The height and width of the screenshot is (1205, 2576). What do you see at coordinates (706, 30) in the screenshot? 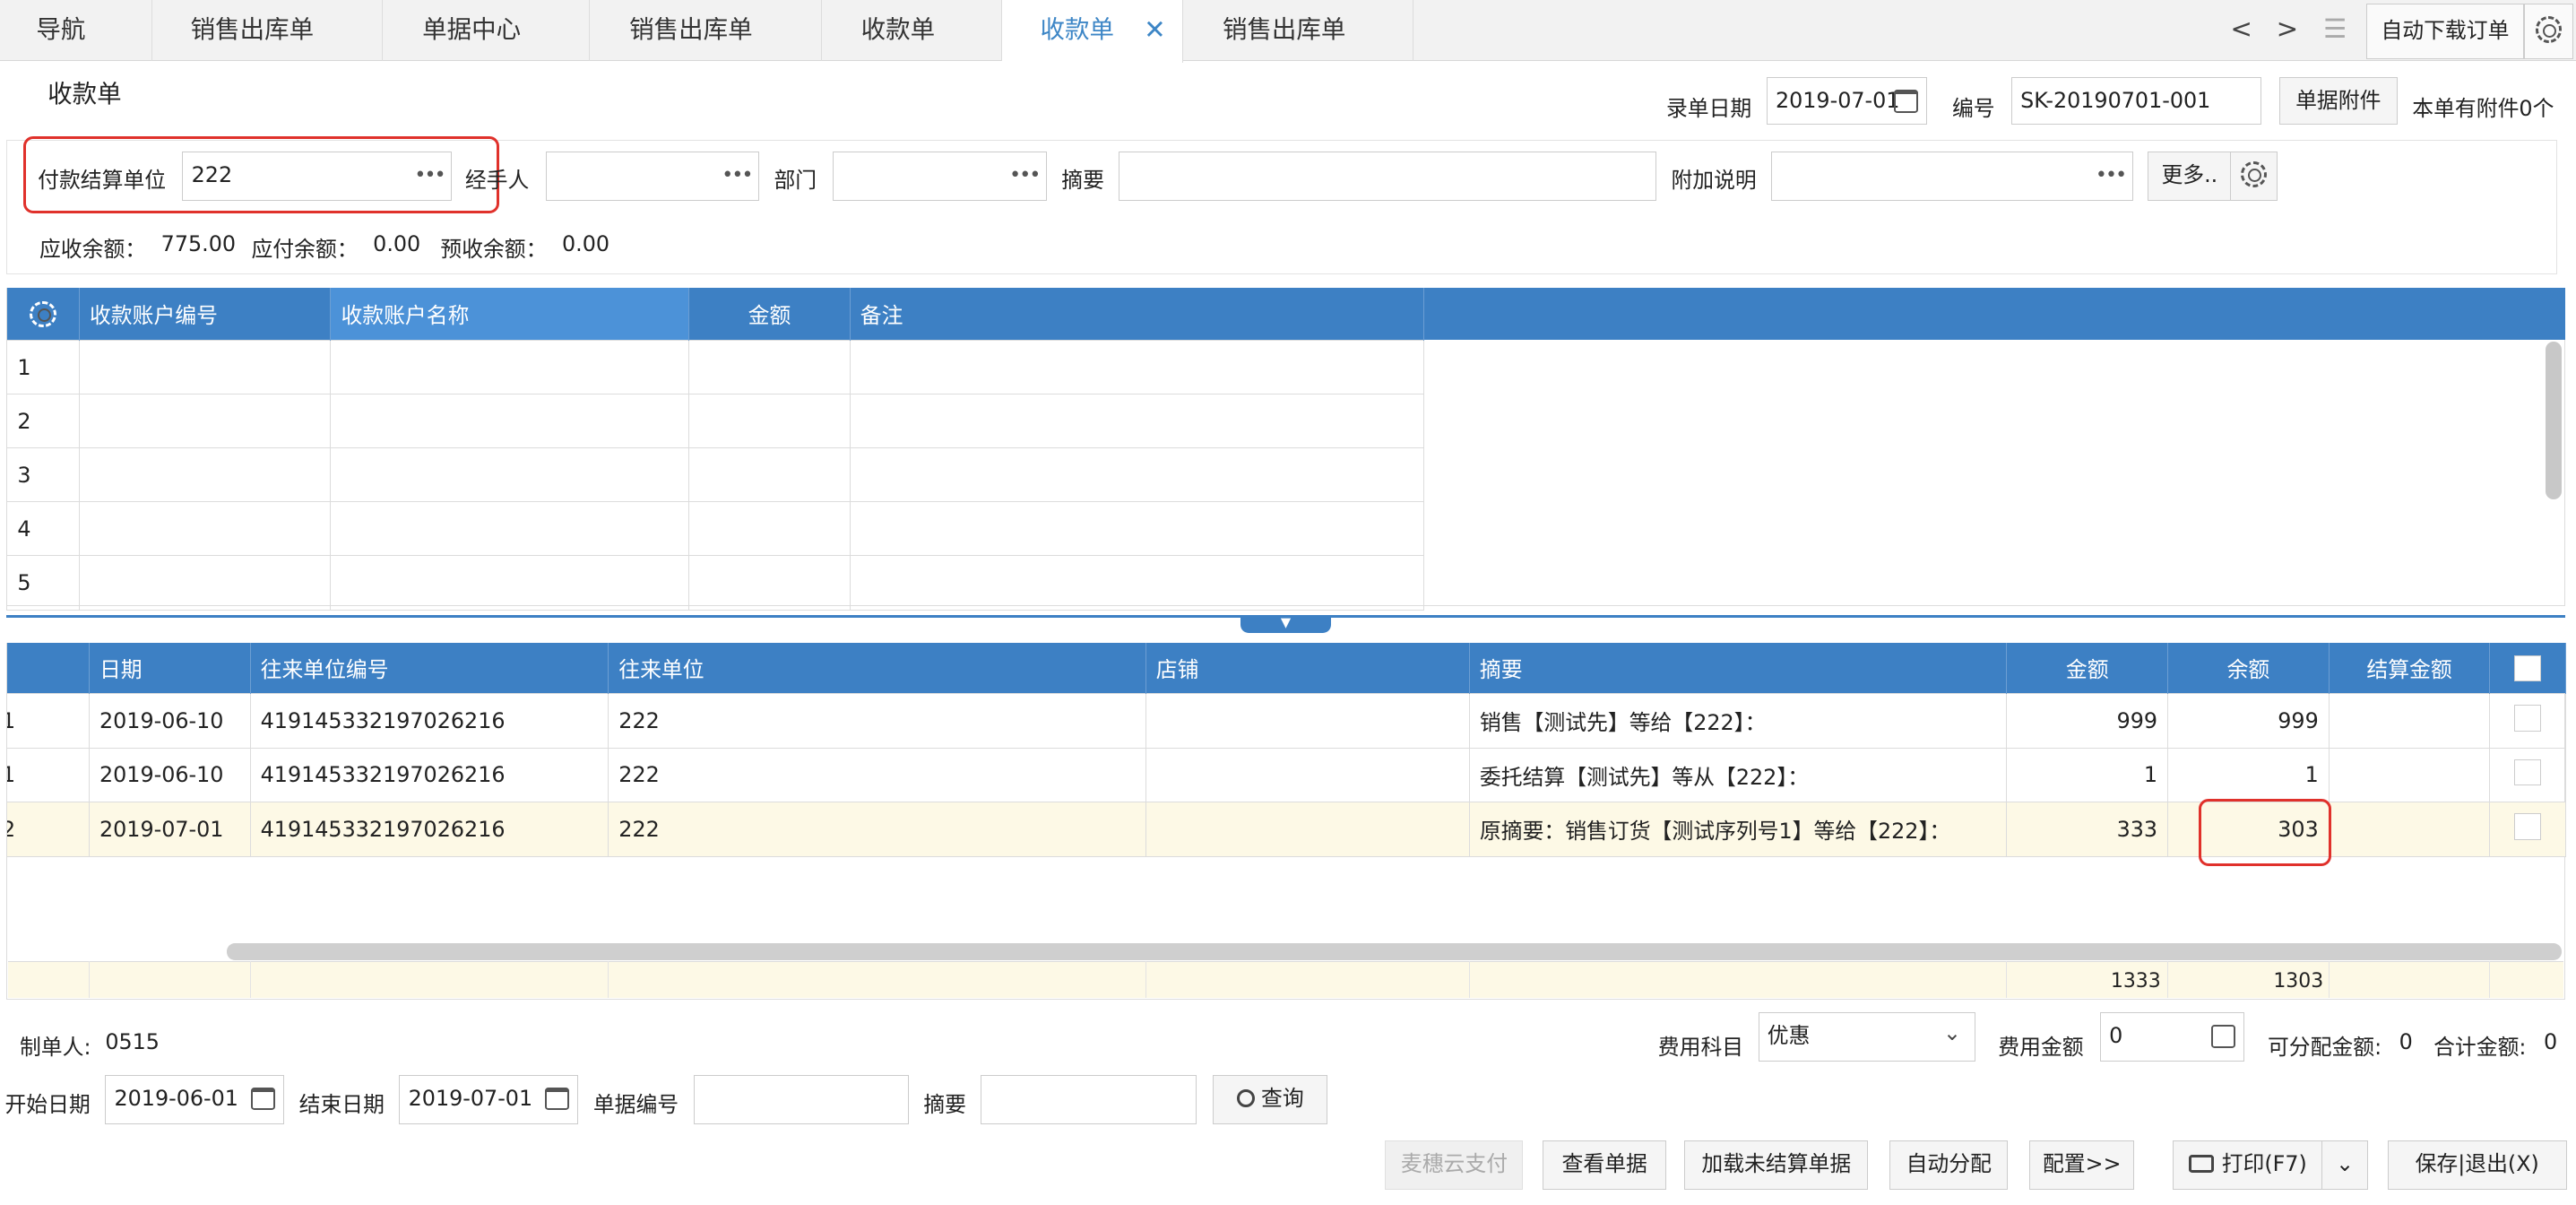
I see `tab-sales-outbound-2: 销售出库单` at bounding box center [706, 30].